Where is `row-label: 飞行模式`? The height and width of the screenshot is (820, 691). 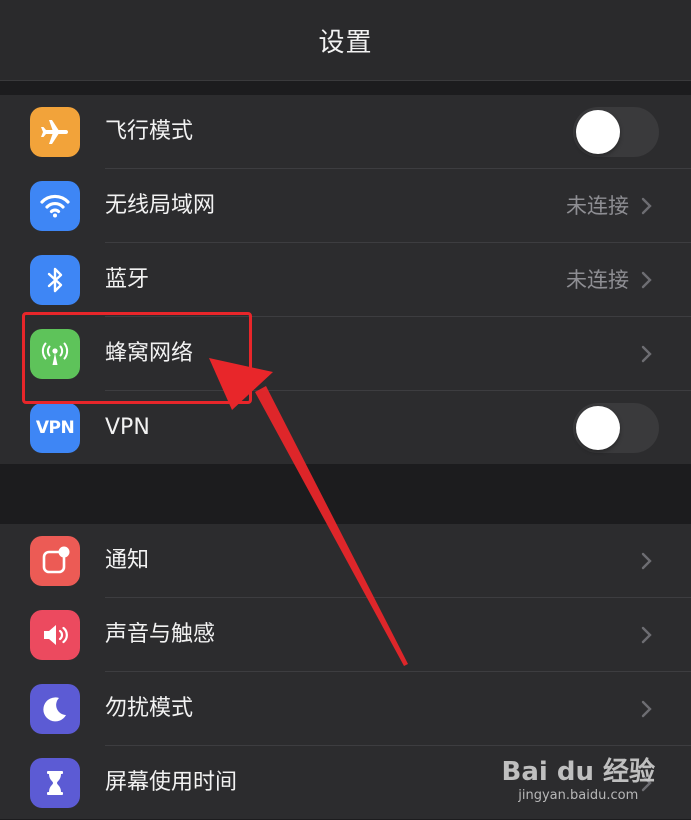
row-label: 飞行模式 is located at coordinates (149, 131).